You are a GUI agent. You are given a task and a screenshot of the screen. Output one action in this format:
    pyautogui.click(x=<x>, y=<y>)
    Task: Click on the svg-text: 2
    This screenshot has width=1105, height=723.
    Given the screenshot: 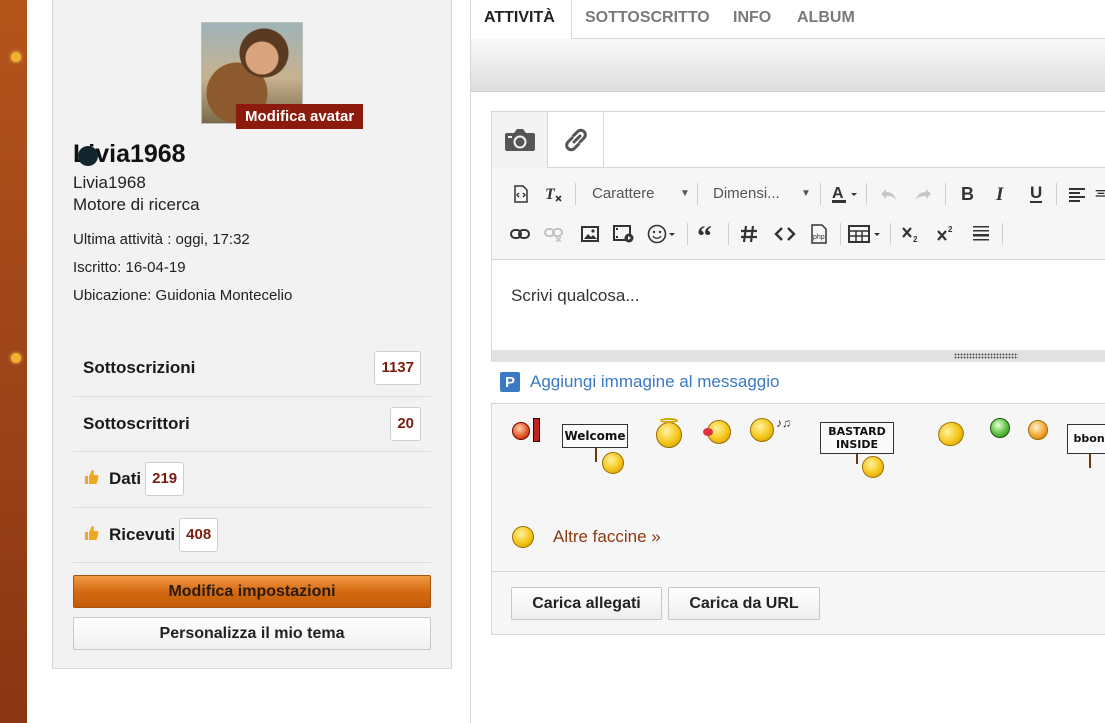 What is the action you would take?
    pyautogui.click(x=950, y=229)
    